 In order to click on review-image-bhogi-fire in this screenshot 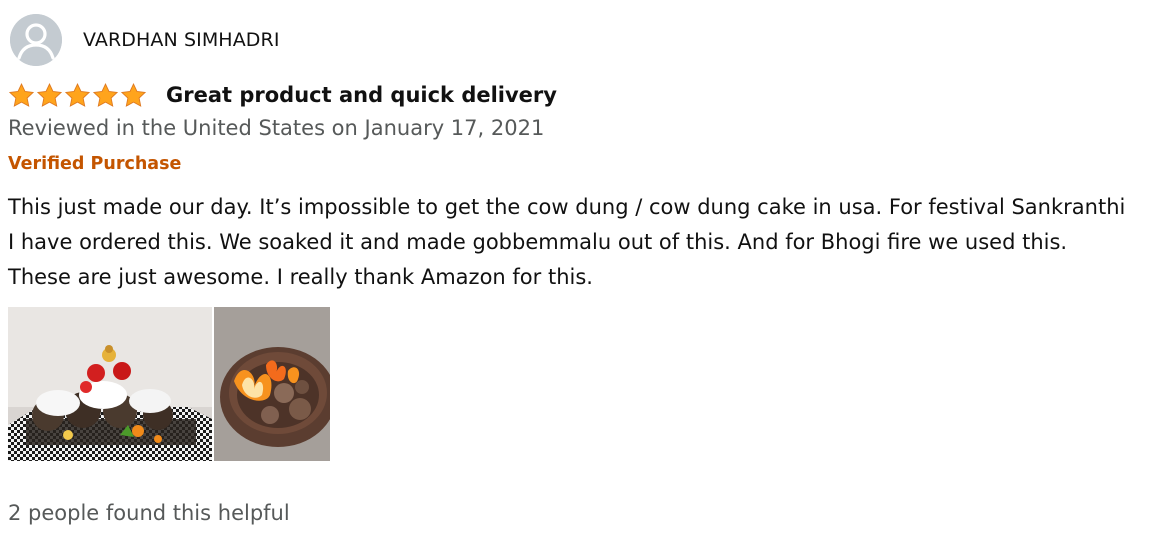, I will do `click(272, 384)`.